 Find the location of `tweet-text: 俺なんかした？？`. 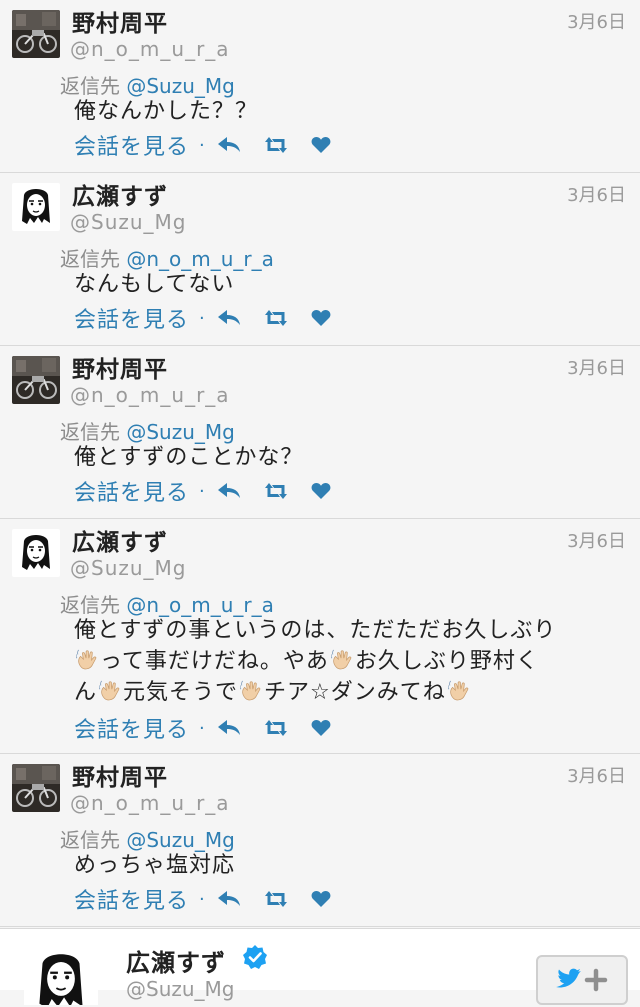

tweet-text: 俺なんかした？？ is located at coordinates (350, 111).